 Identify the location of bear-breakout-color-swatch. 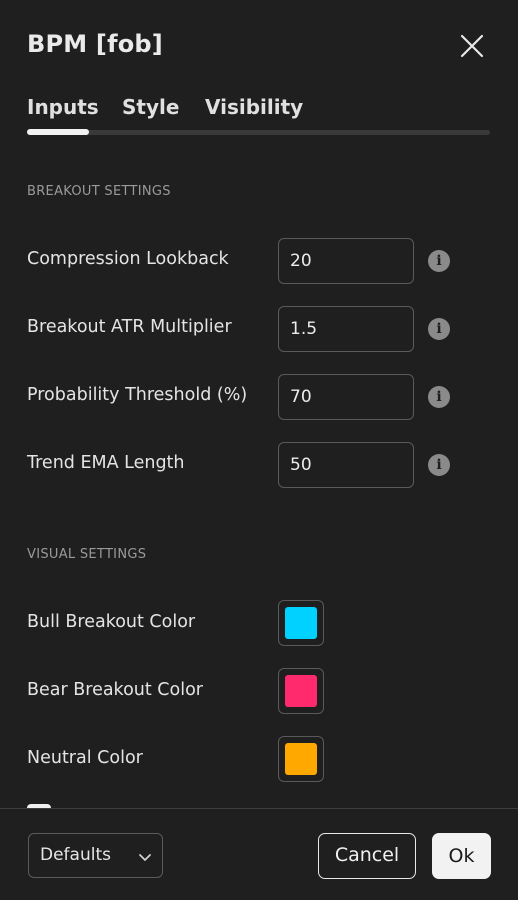
(301, 691).